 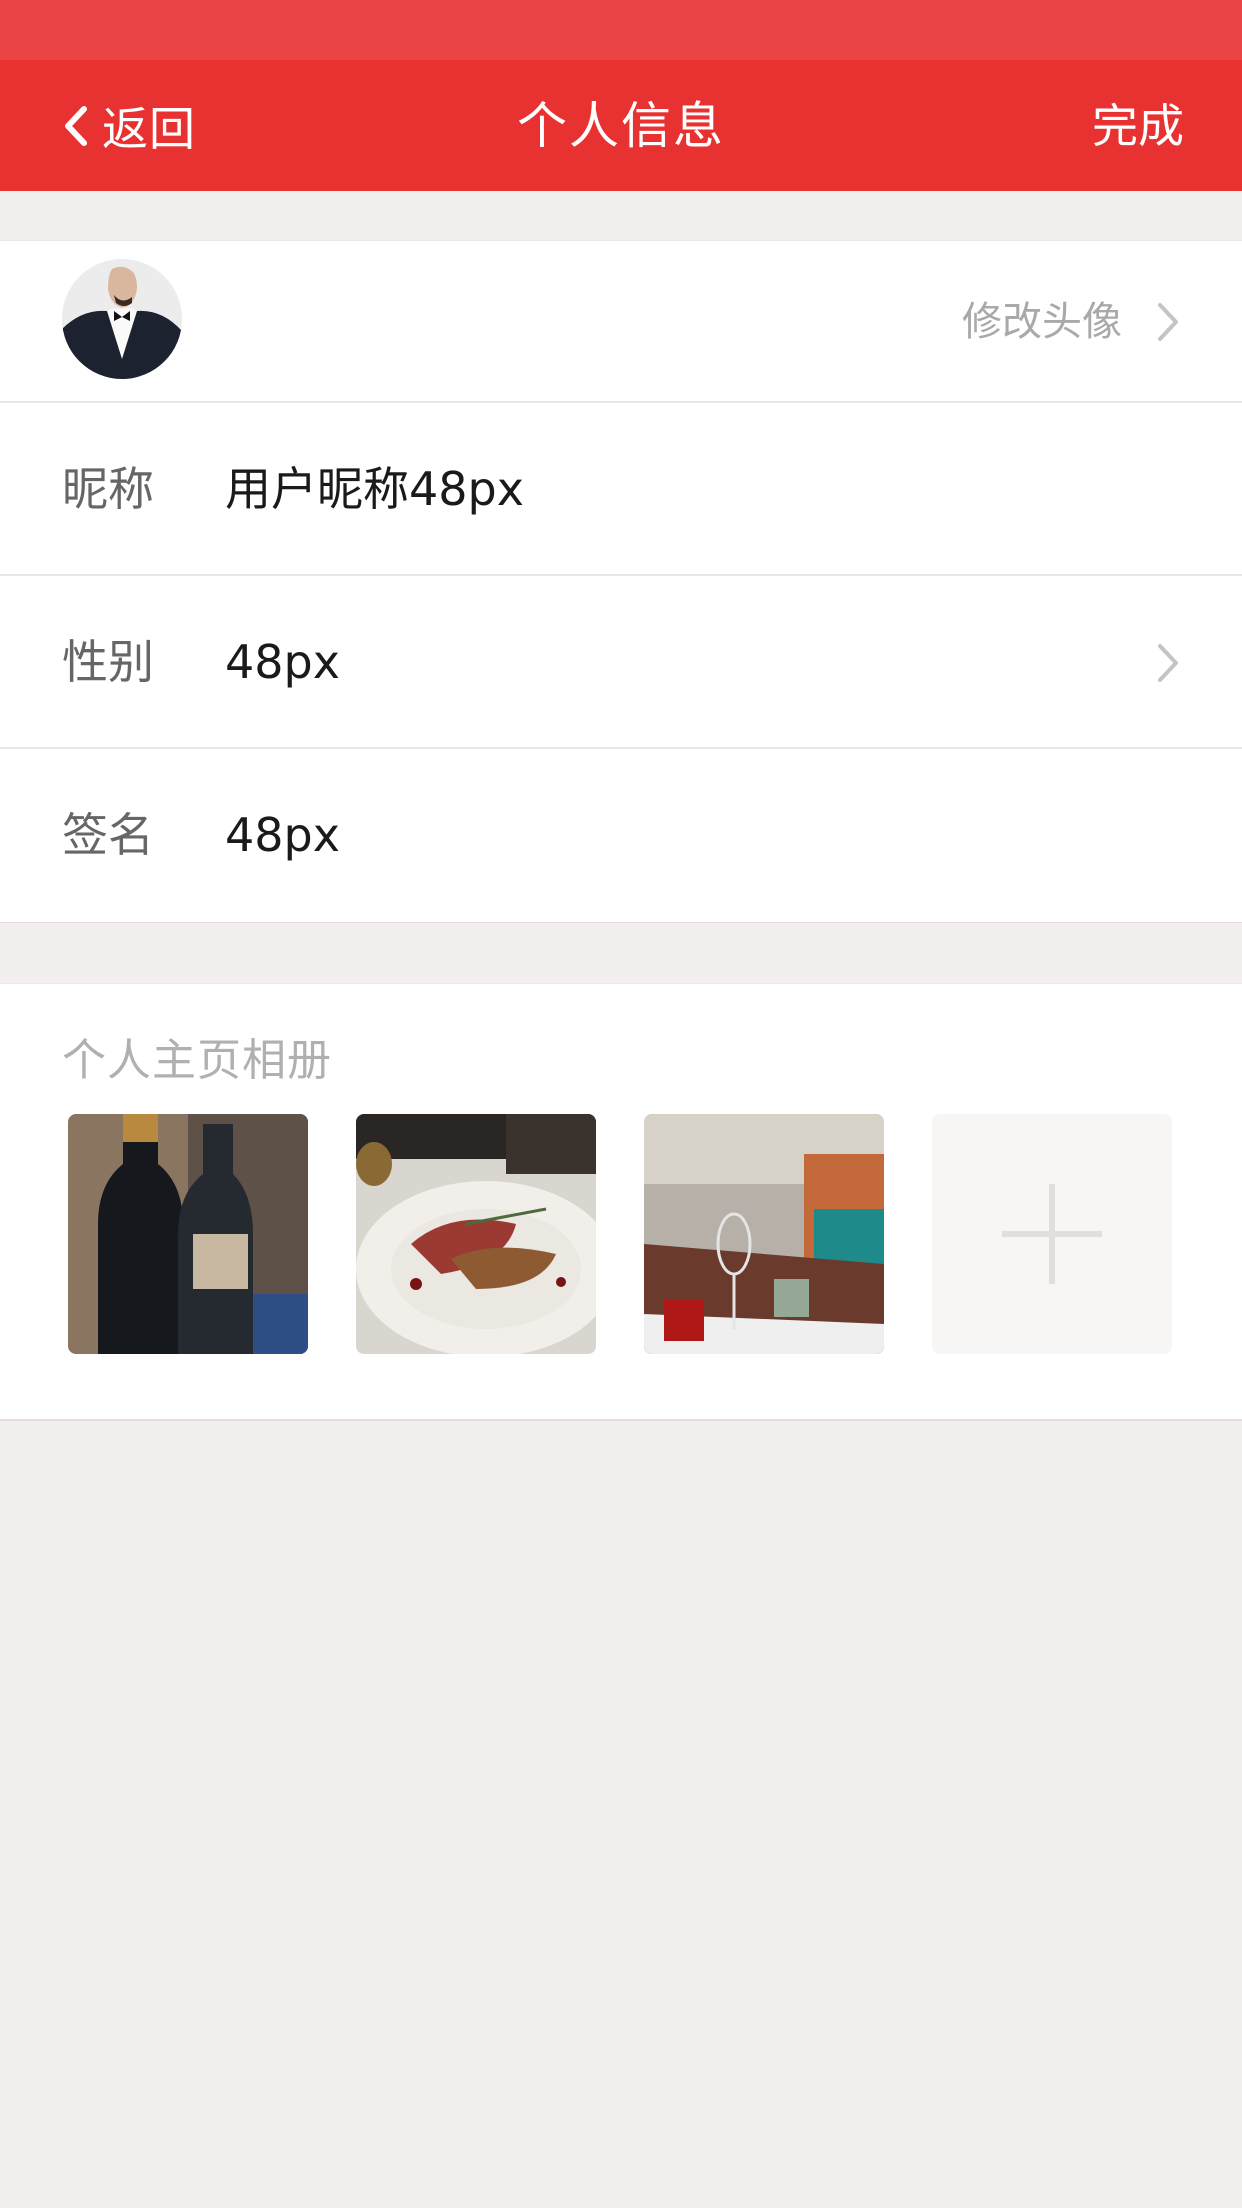 I want to click on signature-value: 48px, so click(x=282, y=835).